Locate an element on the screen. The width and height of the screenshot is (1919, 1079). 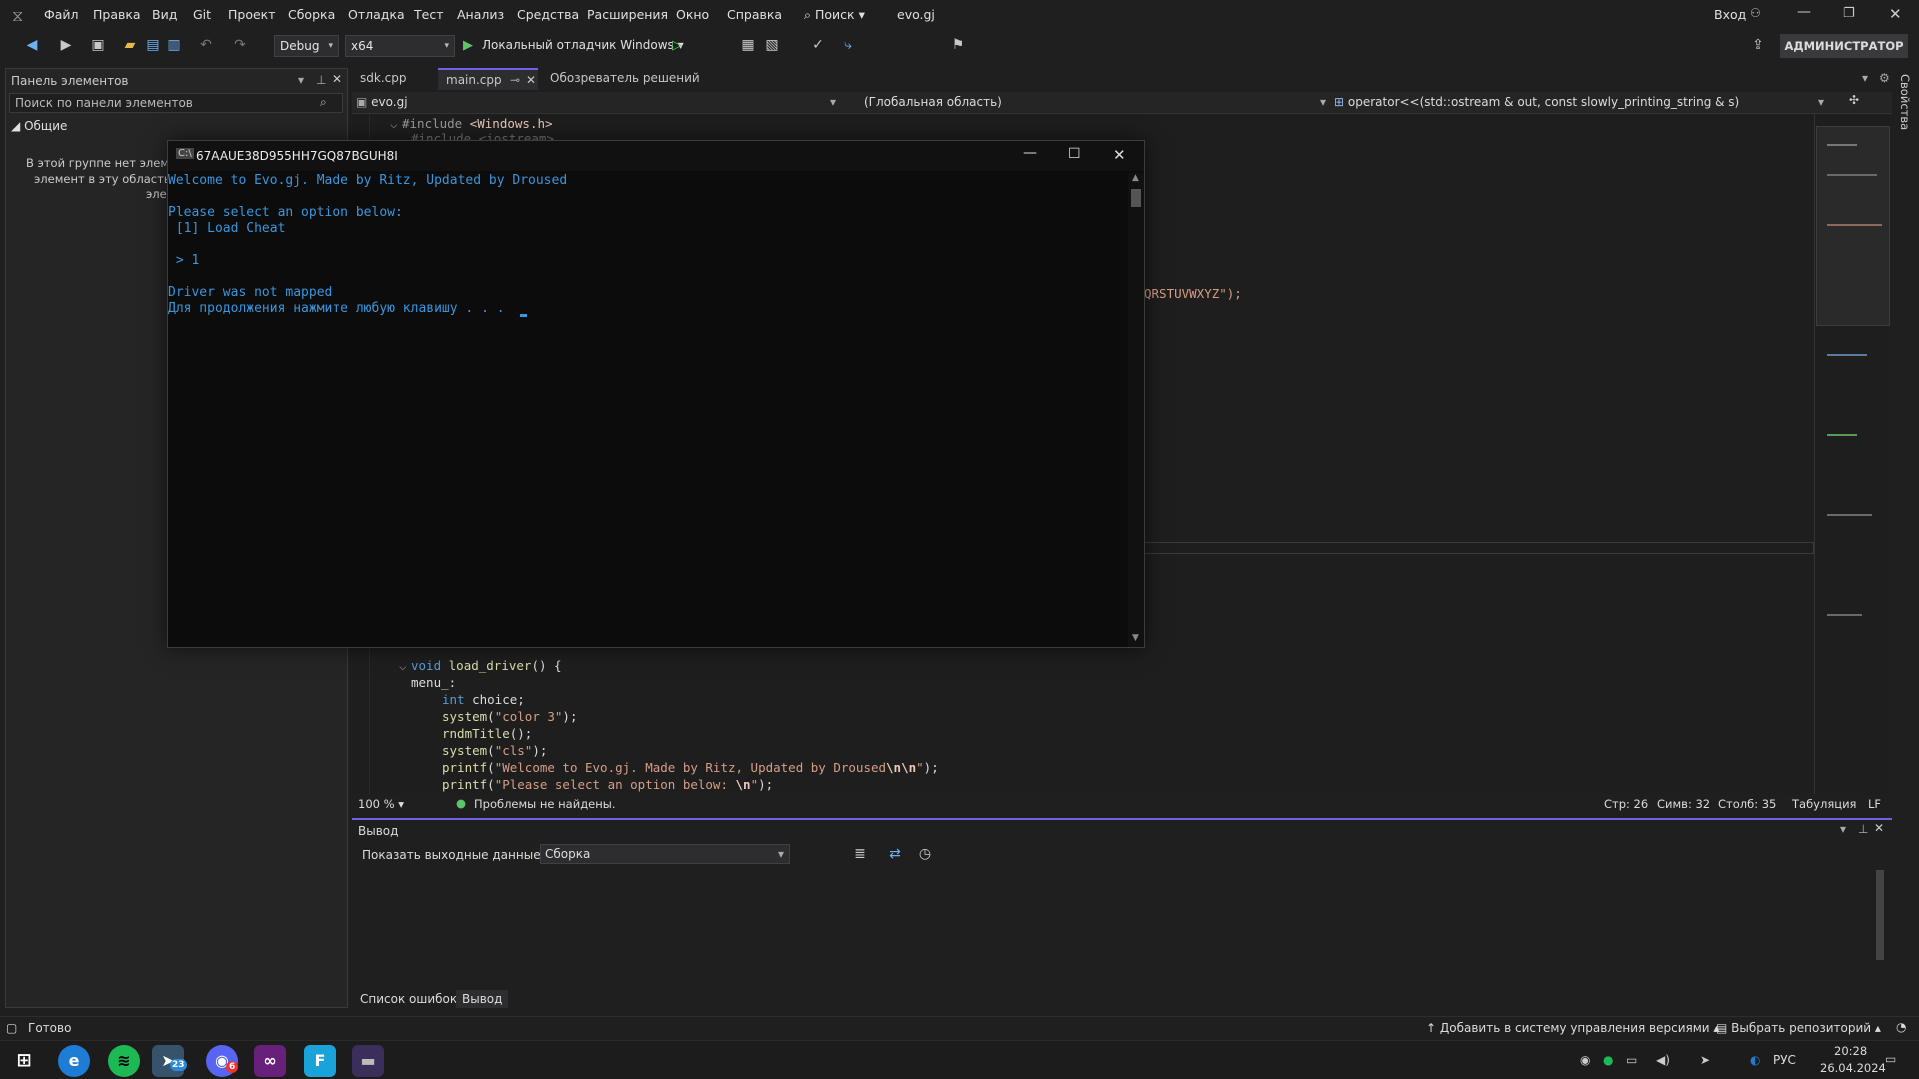
close-tab-icon: ✕ is located at coordinates (531, 80).